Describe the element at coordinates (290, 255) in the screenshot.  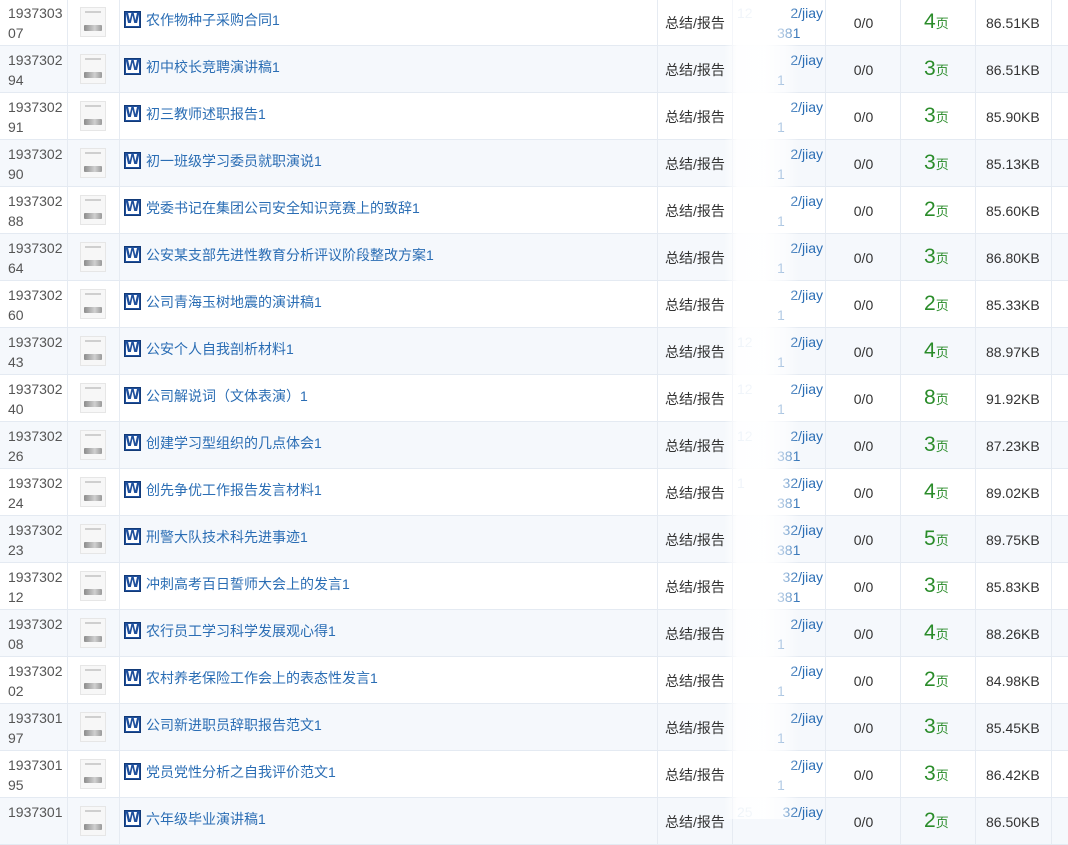
I see `document-title-link: 公安某支部先进性教育分析评议阶段整改方案1` at that location.